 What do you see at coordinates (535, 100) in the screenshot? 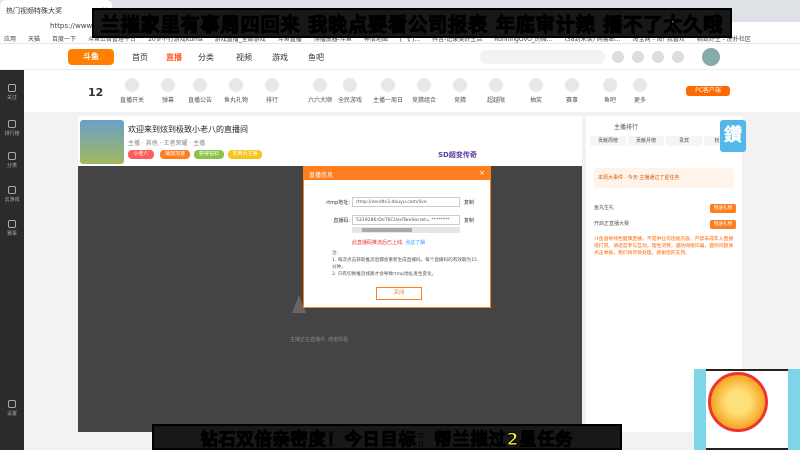
I see `category-label: 抽奖` at bounding box center [535, 100].